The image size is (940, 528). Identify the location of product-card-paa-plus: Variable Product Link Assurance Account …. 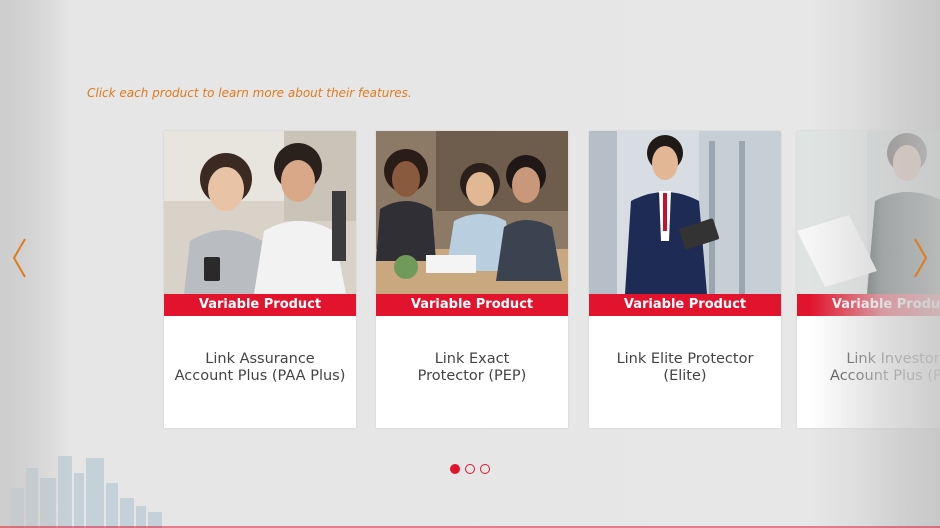
(260, 279).